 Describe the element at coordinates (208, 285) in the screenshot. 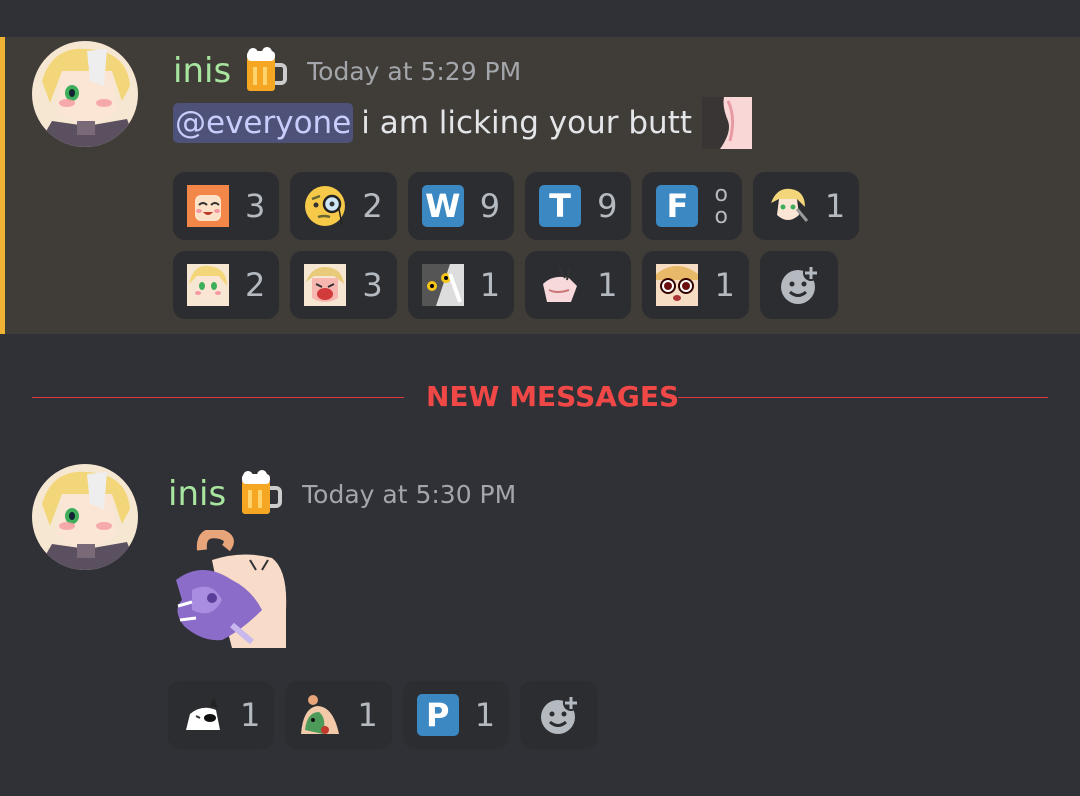

I see `anime-blonde-smile-emoji` at that location.